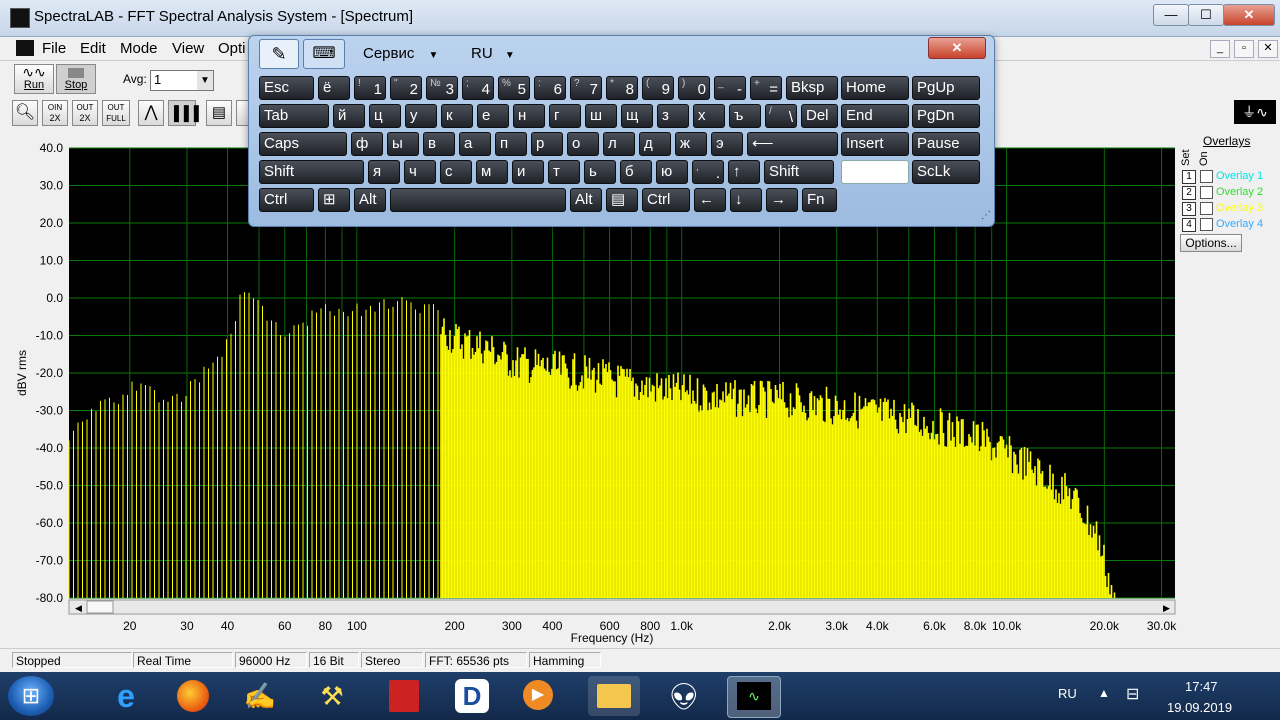 This screenshot has width=1280, height=720. What do you see at coordinates (400, 53) in the screenshot?
I see `osk-service-menu: Сервис ▼` at bounding box center [400, 53].